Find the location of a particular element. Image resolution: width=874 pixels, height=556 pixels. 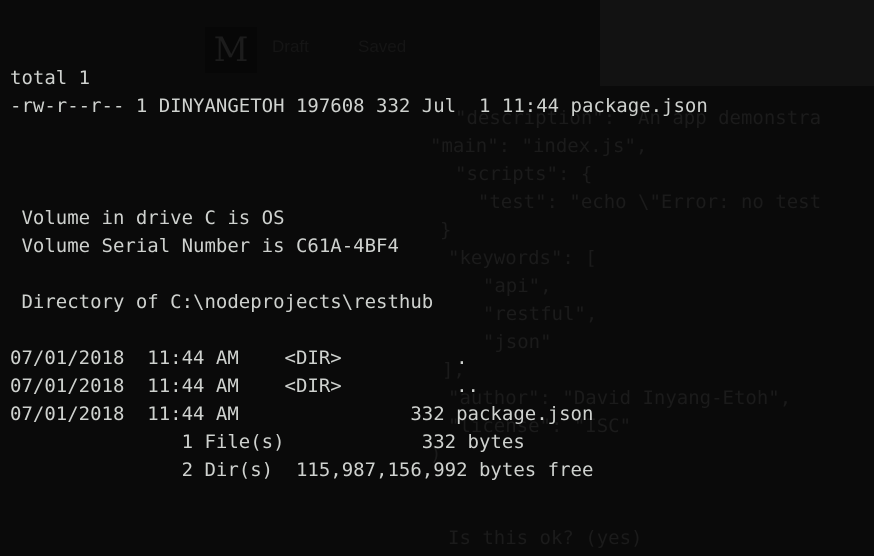

output-line: Directory of C:\nodeprojects\resthub is located at coordinates (222, 302).